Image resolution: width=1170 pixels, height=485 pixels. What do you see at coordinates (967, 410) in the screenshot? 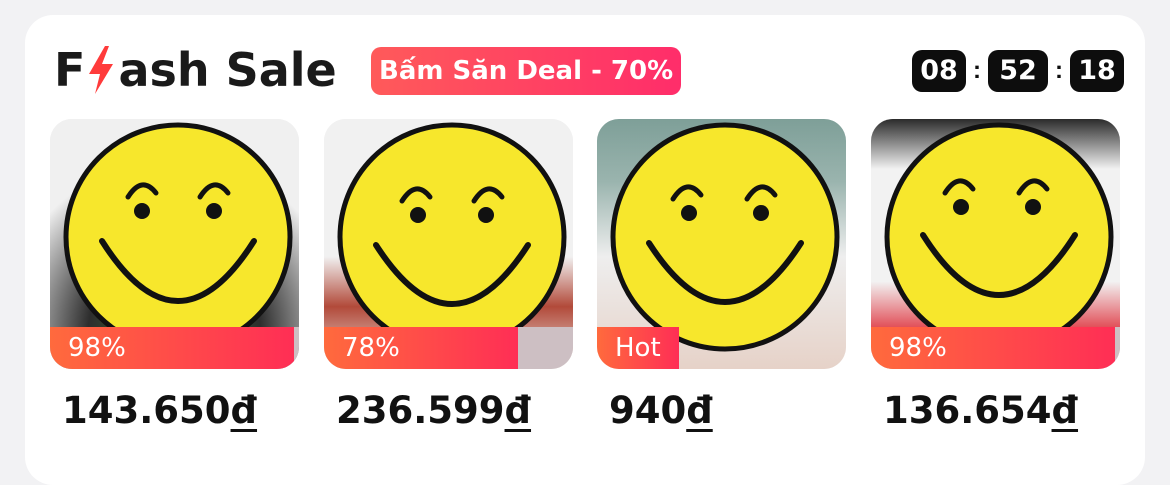
I see `price-value: 136.654` at bounding box center [967, 410].